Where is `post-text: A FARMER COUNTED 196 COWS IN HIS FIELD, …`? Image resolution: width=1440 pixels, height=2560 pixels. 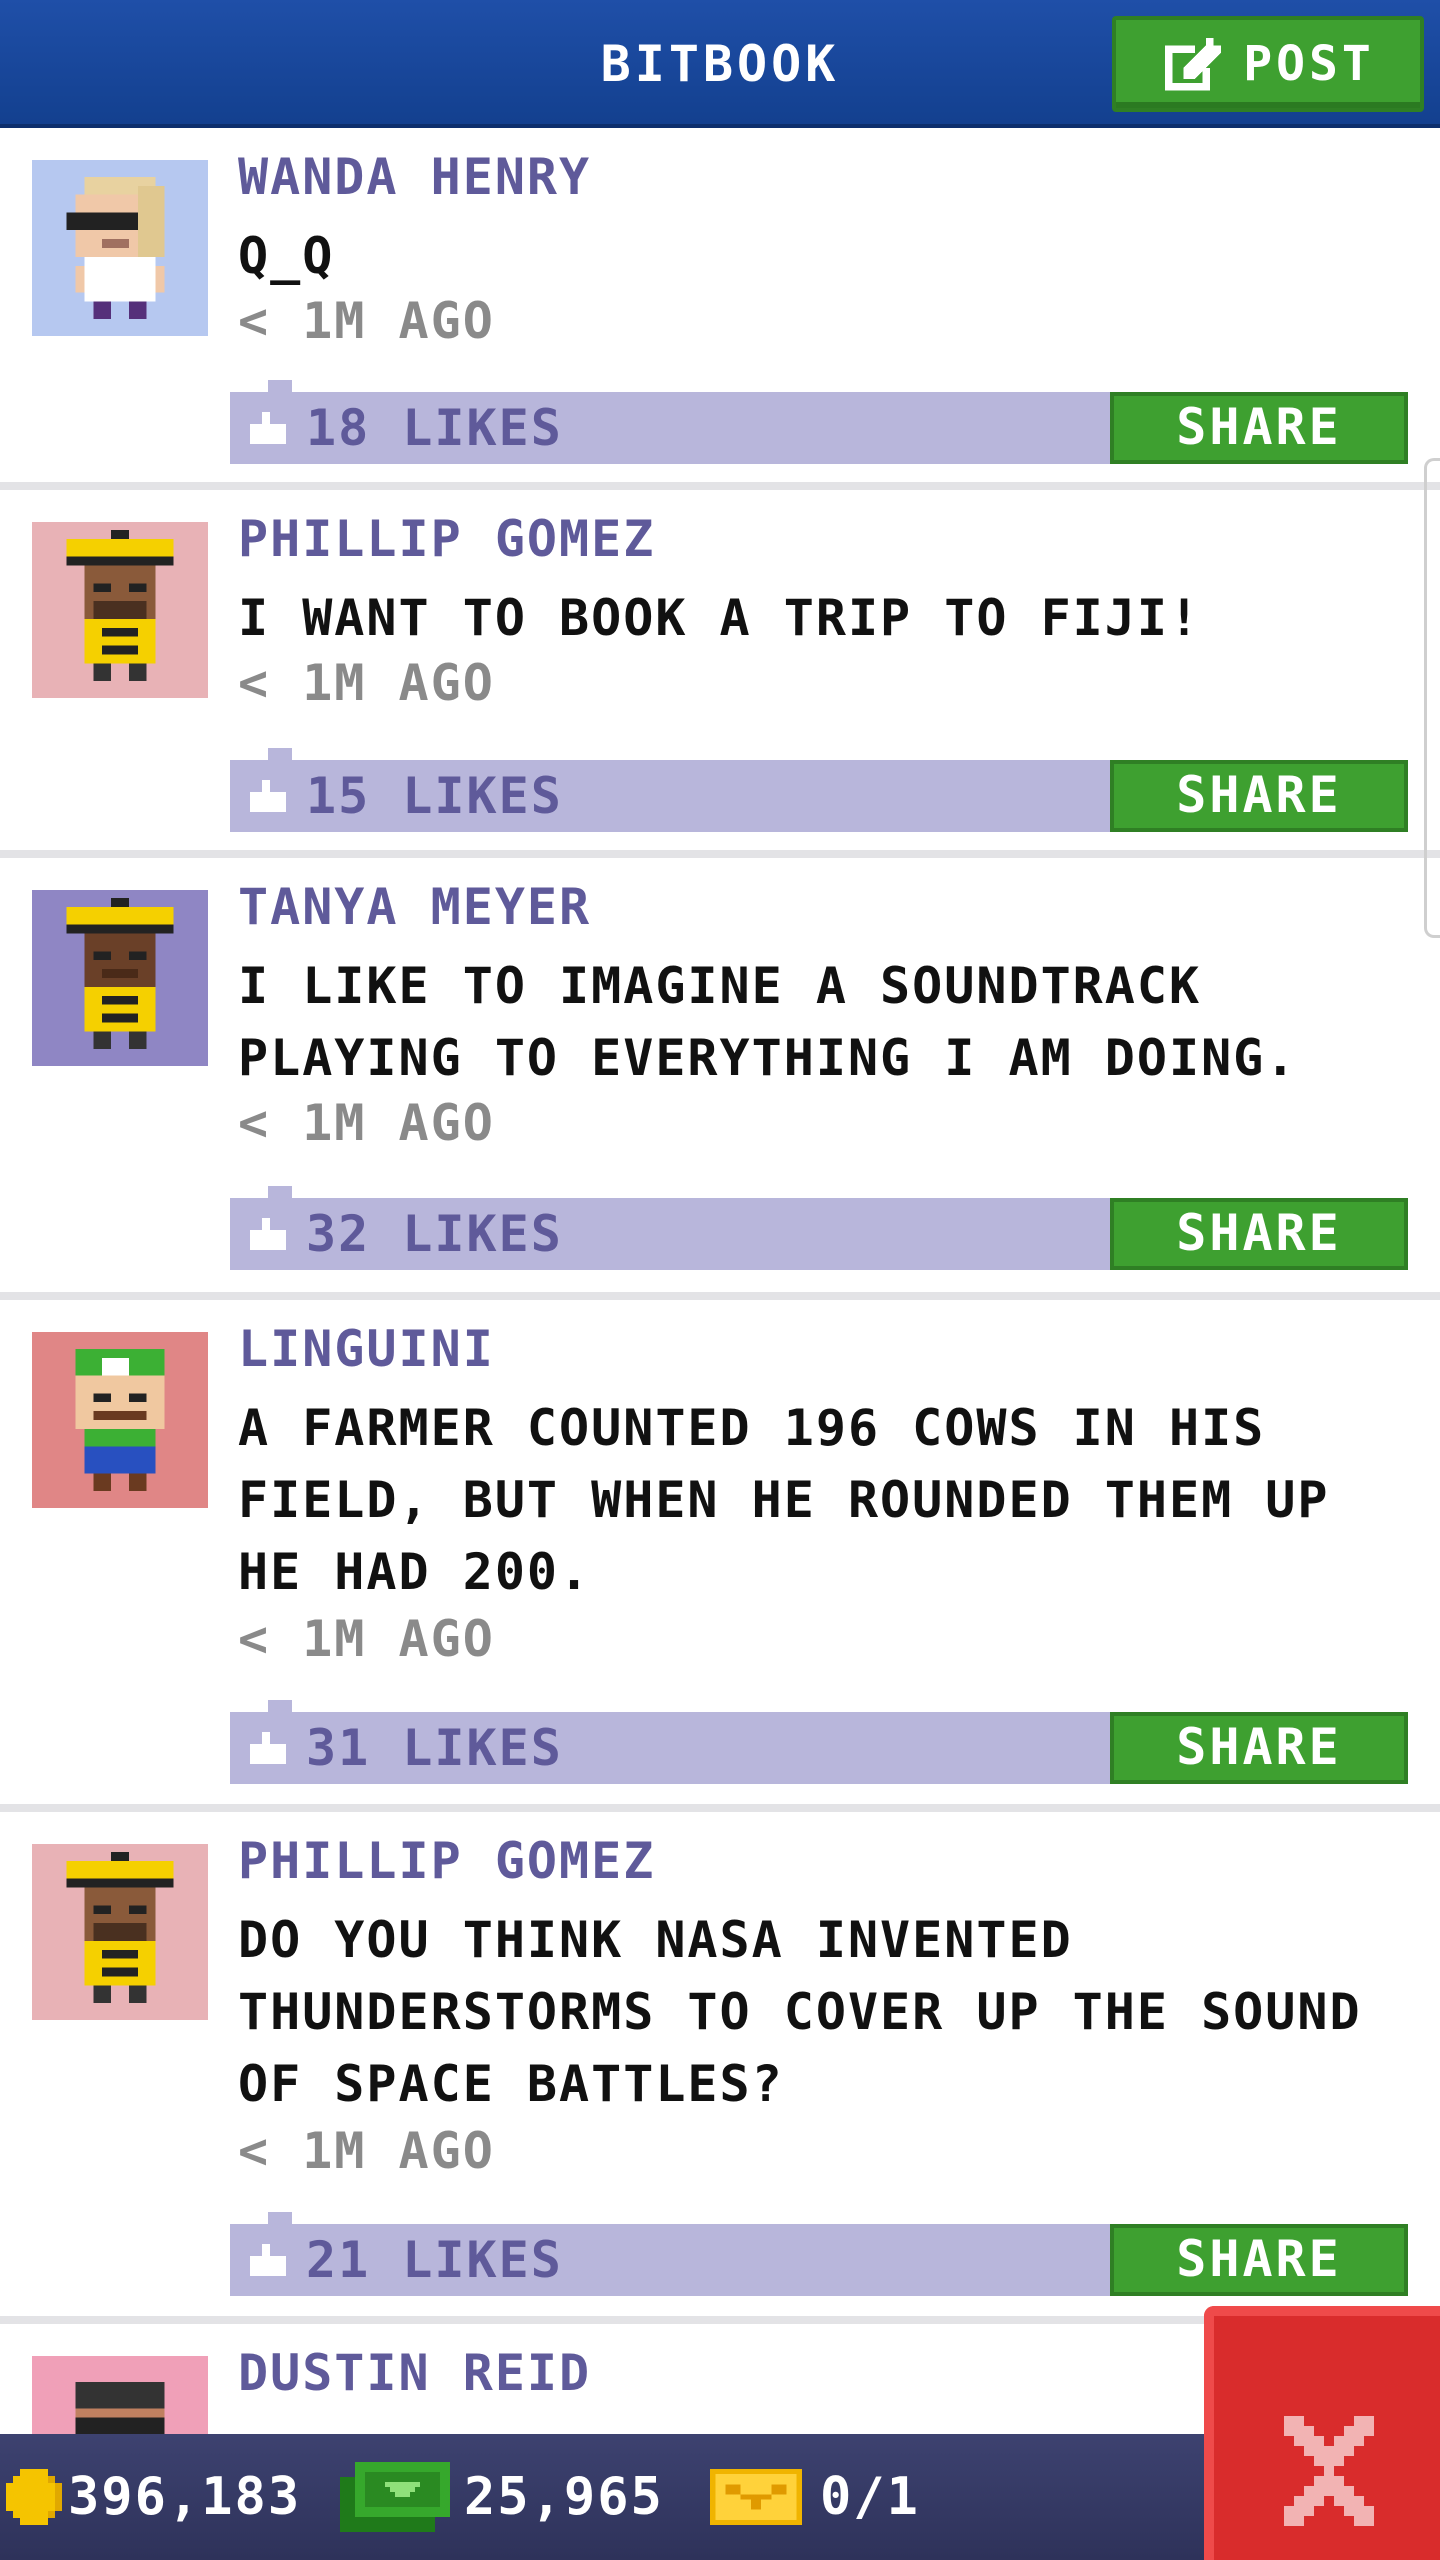 post-text: A FARMER COUNTED 196 COWS IN HIS FIELD, … is located at coordinates (784, 1500).